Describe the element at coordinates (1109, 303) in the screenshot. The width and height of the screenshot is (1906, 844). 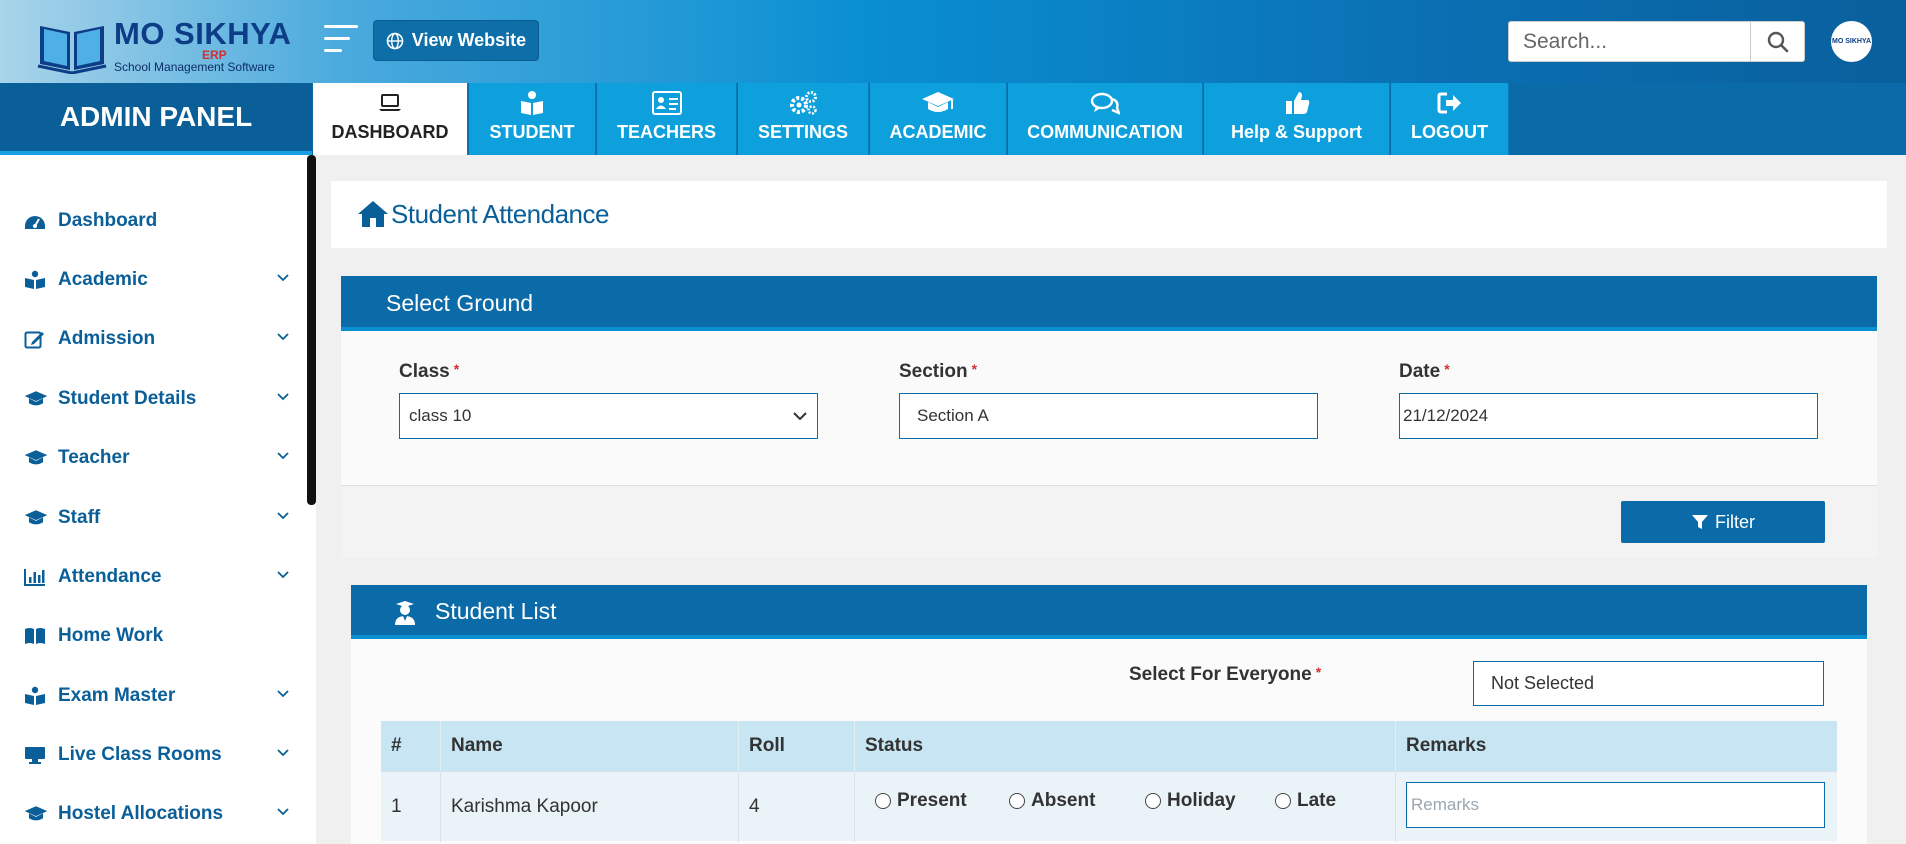
I see `filter-card-heading: Select Ground` at that location.